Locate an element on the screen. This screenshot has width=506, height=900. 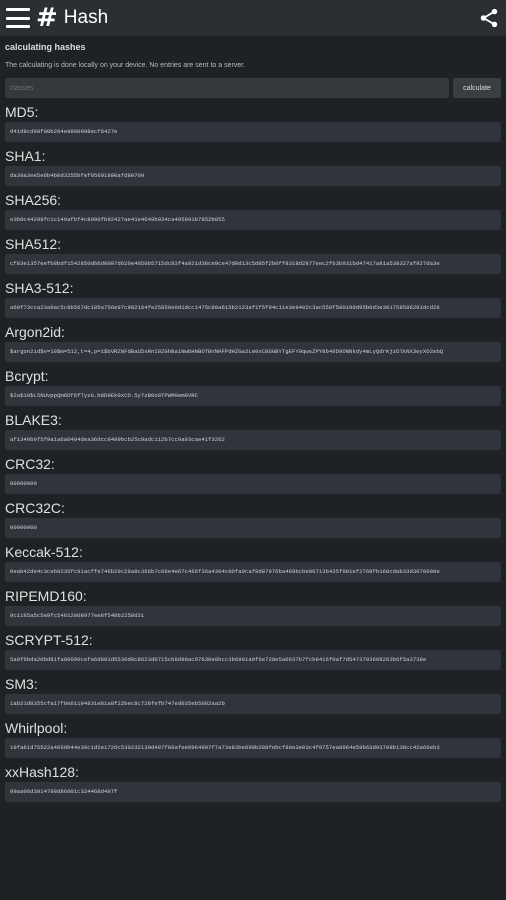
input-row: calculate is located at coordinates (253, 88).